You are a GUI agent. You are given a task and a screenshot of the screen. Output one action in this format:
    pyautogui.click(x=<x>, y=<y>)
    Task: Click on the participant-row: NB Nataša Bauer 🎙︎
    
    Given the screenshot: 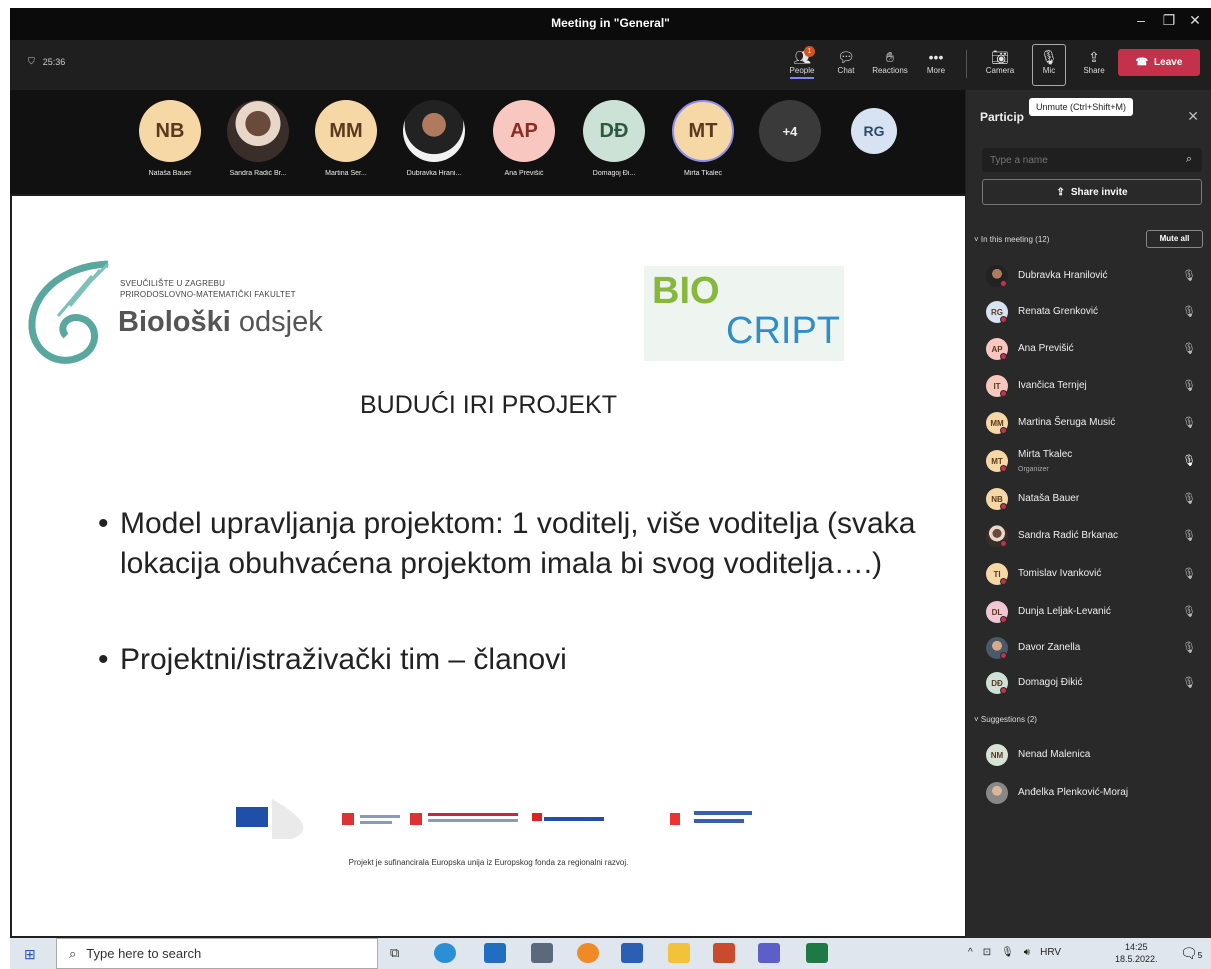 What is the action you would take?
    pyautogui.click(x=1096, y=499)
    